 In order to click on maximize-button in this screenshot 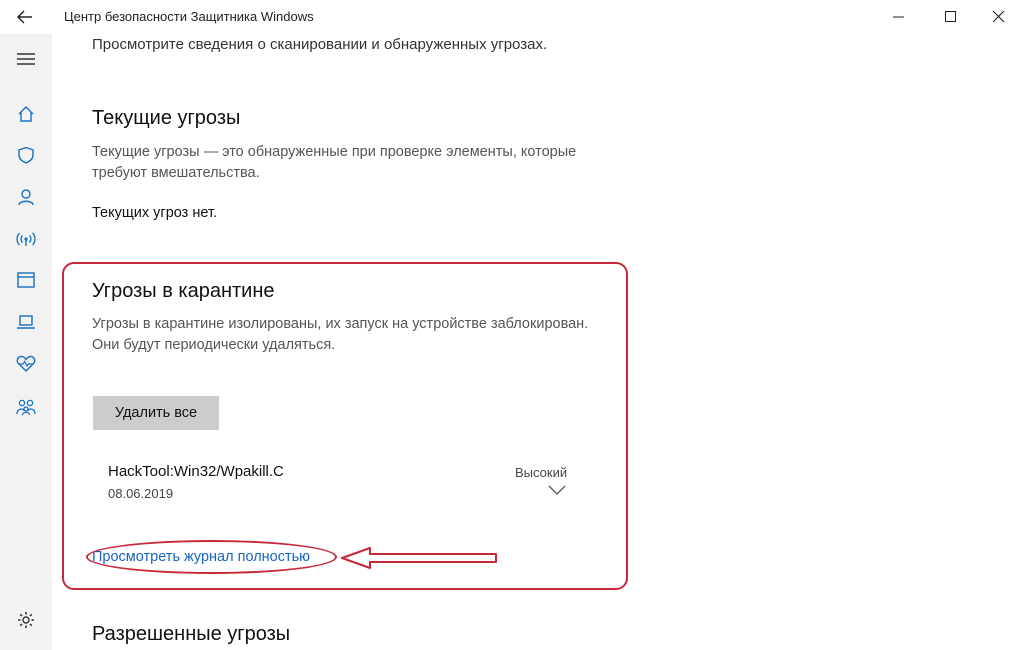, I will do `click(951, 17)`.